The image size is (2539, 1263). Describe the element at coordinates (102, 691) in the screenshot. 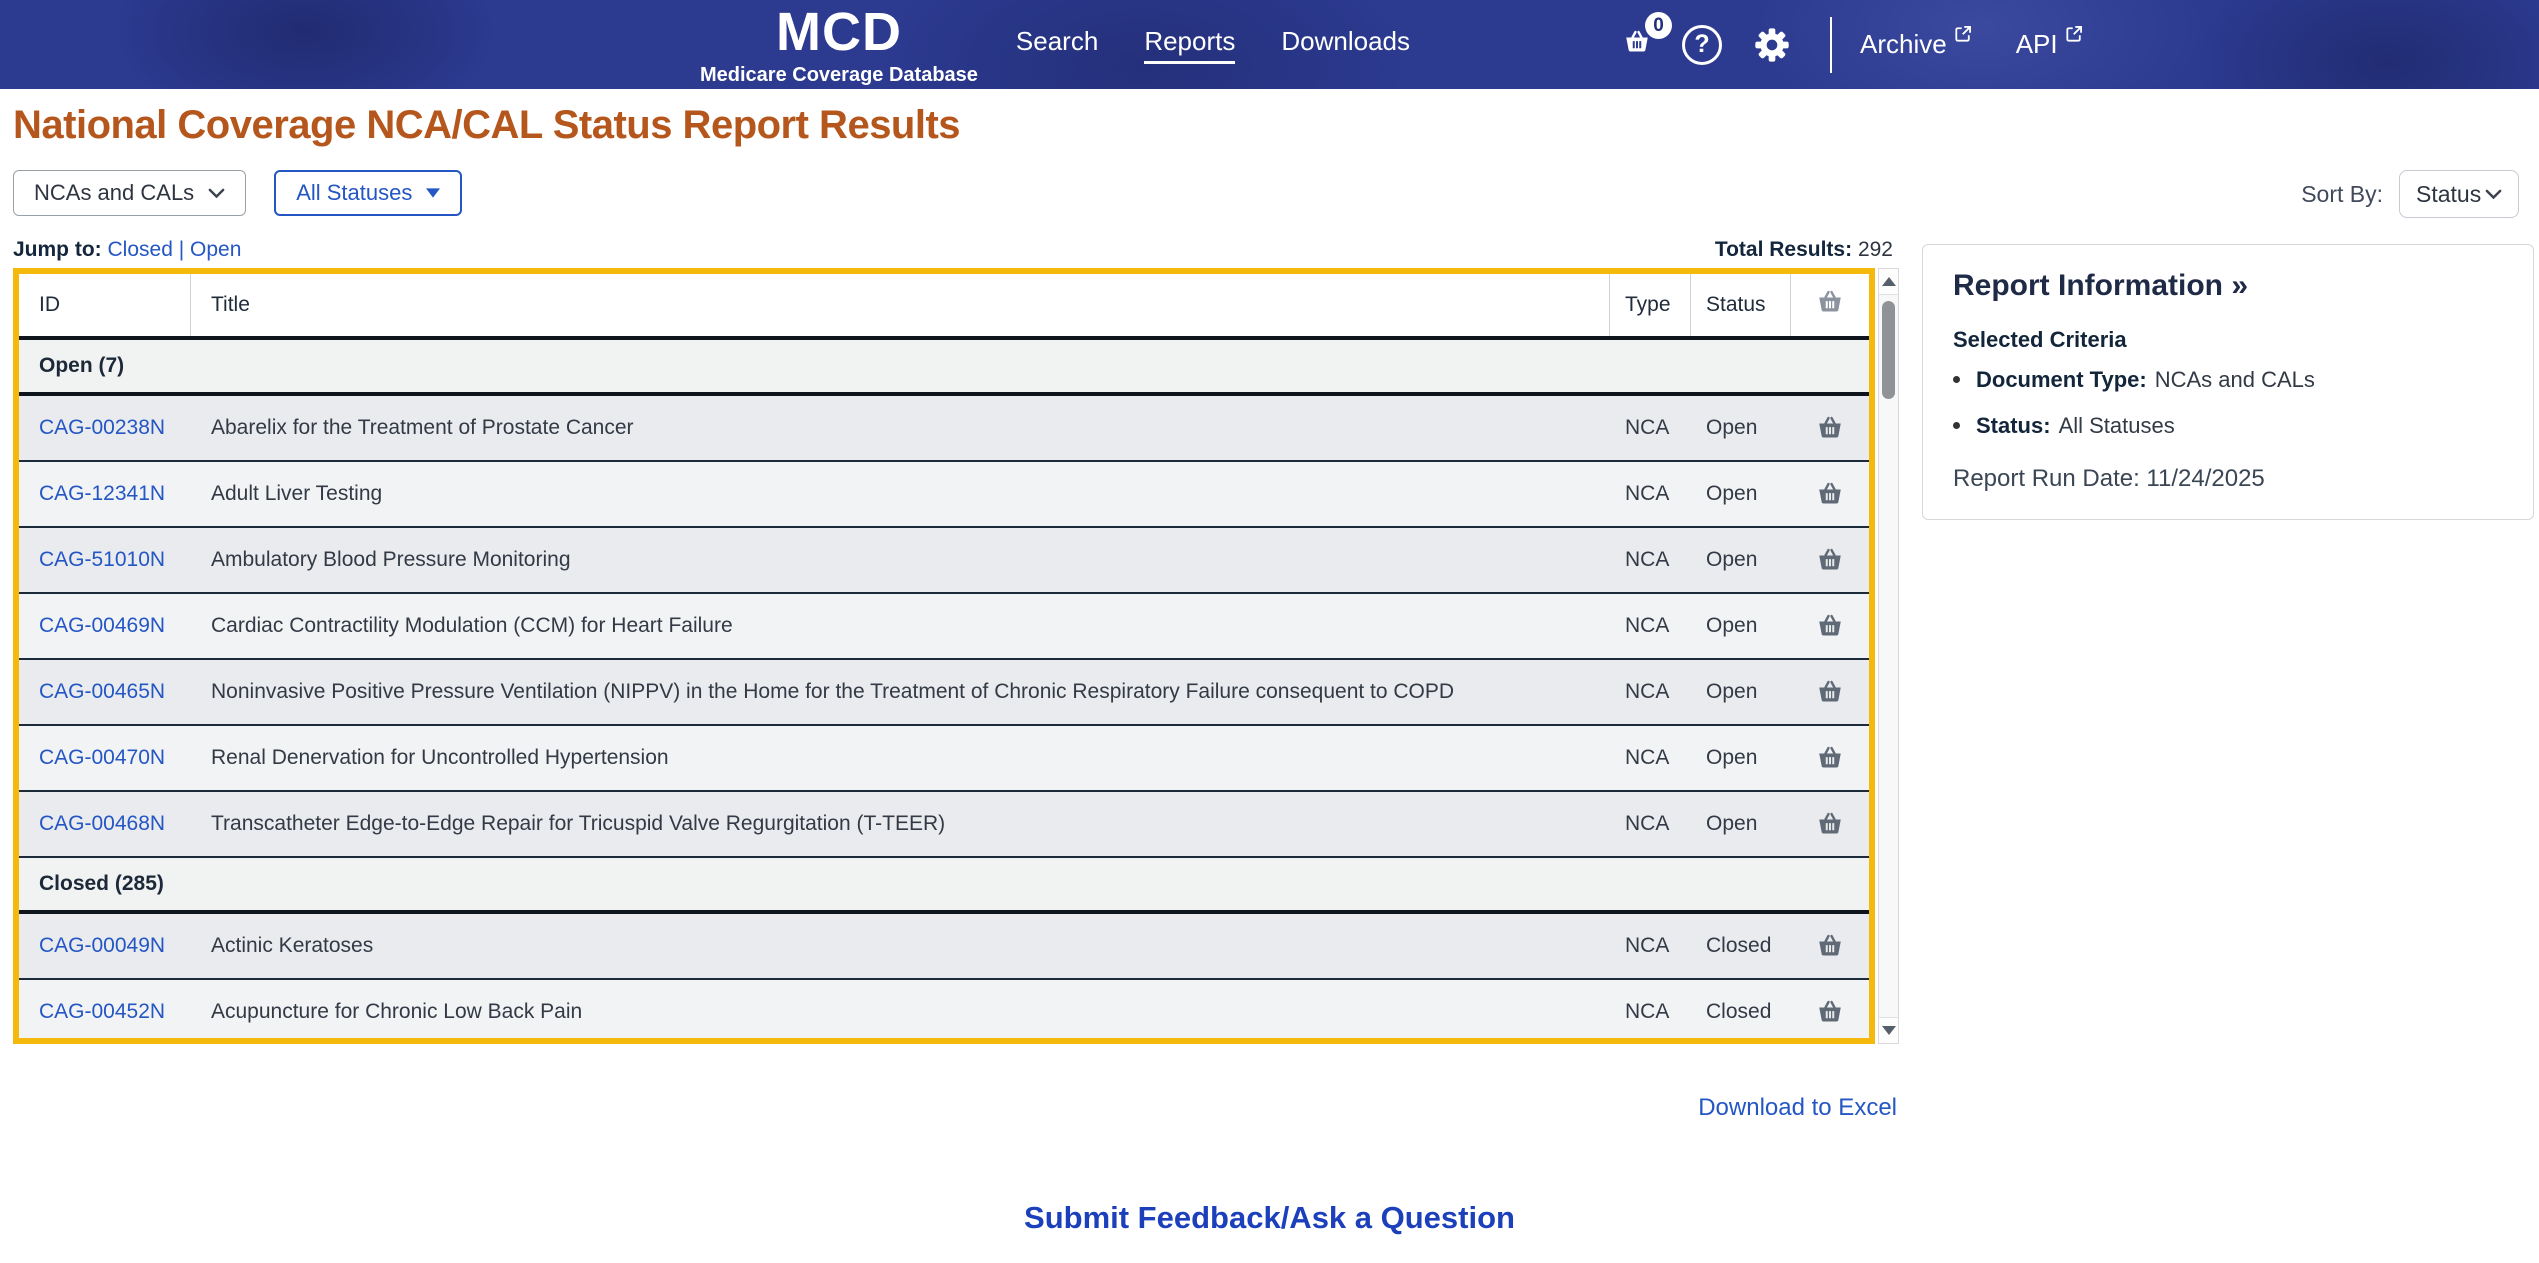

I see `document-id-link: CAG-00465N` at that location.